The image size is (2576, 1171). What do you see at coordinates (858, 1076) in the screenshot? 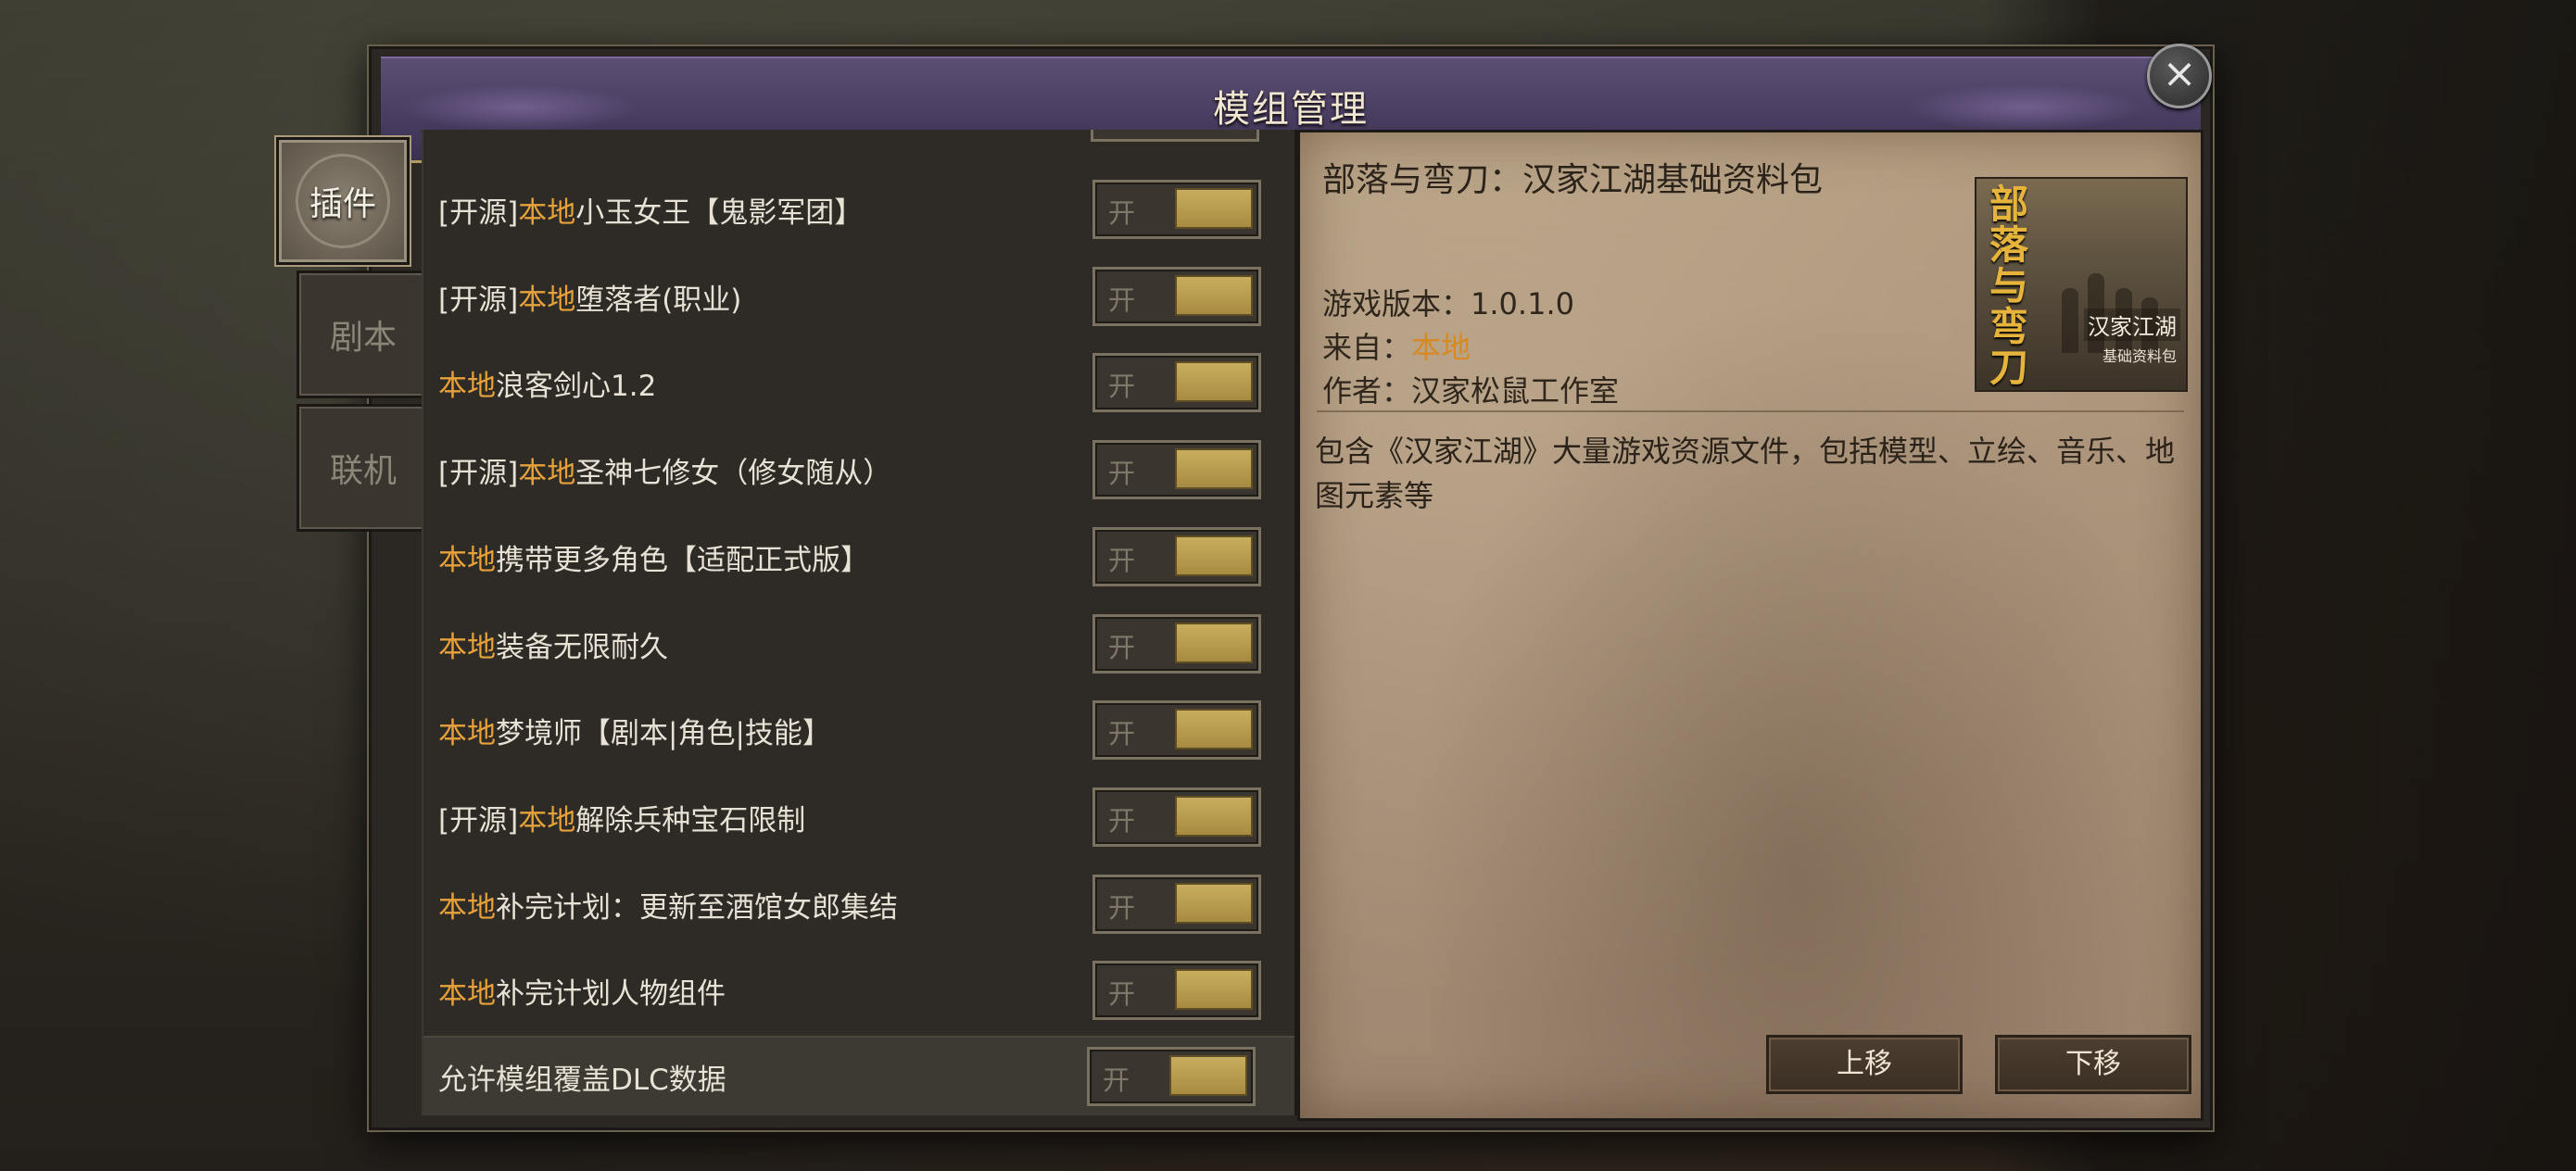
I see `dlc-override-row: 允许模组覆盖DLC数据 开` at bounding box center [858, 1076].